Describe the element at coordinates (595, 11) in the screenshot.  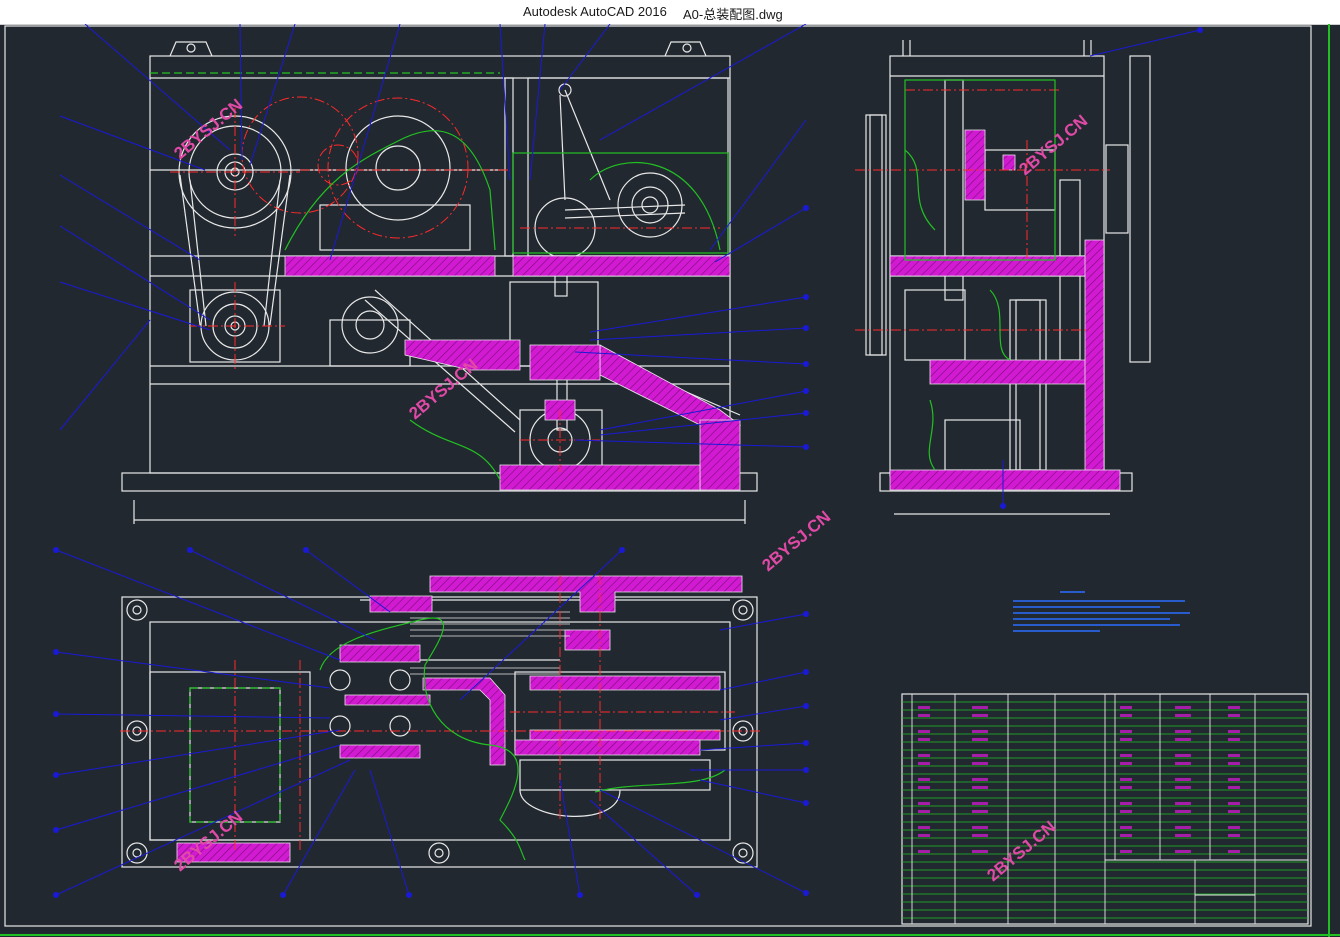
I see `app-title: Autodesk AutoCAD 2016` at that location.